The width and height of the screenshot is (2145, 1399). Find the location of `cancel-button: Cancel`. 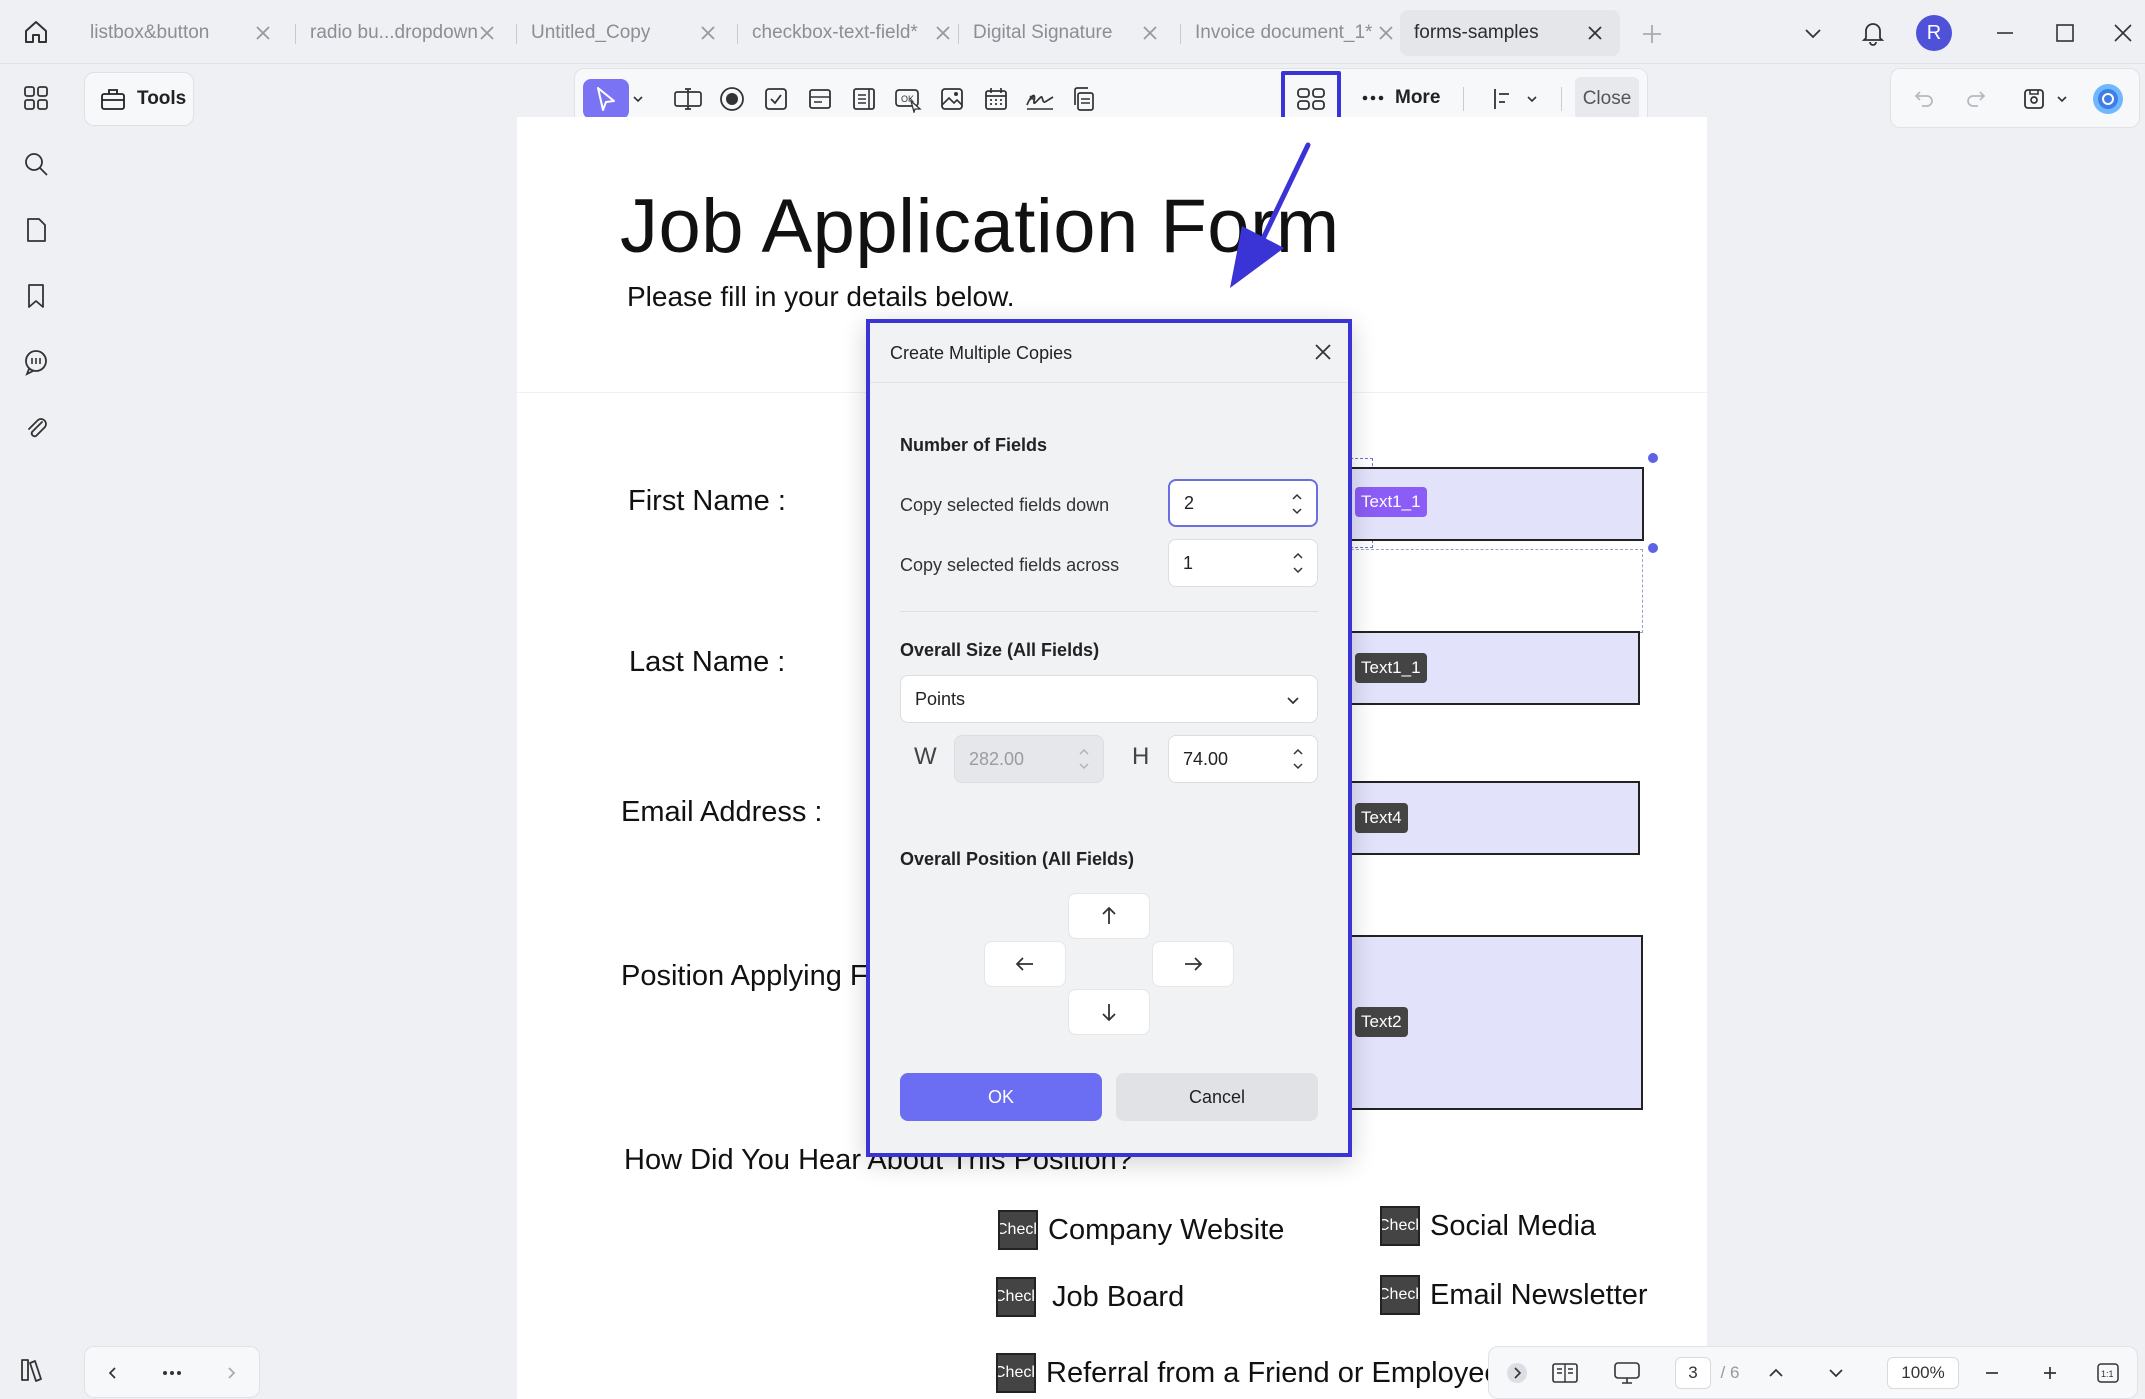

cancel-button: Cancel is located at coordinates (1217, 1097).